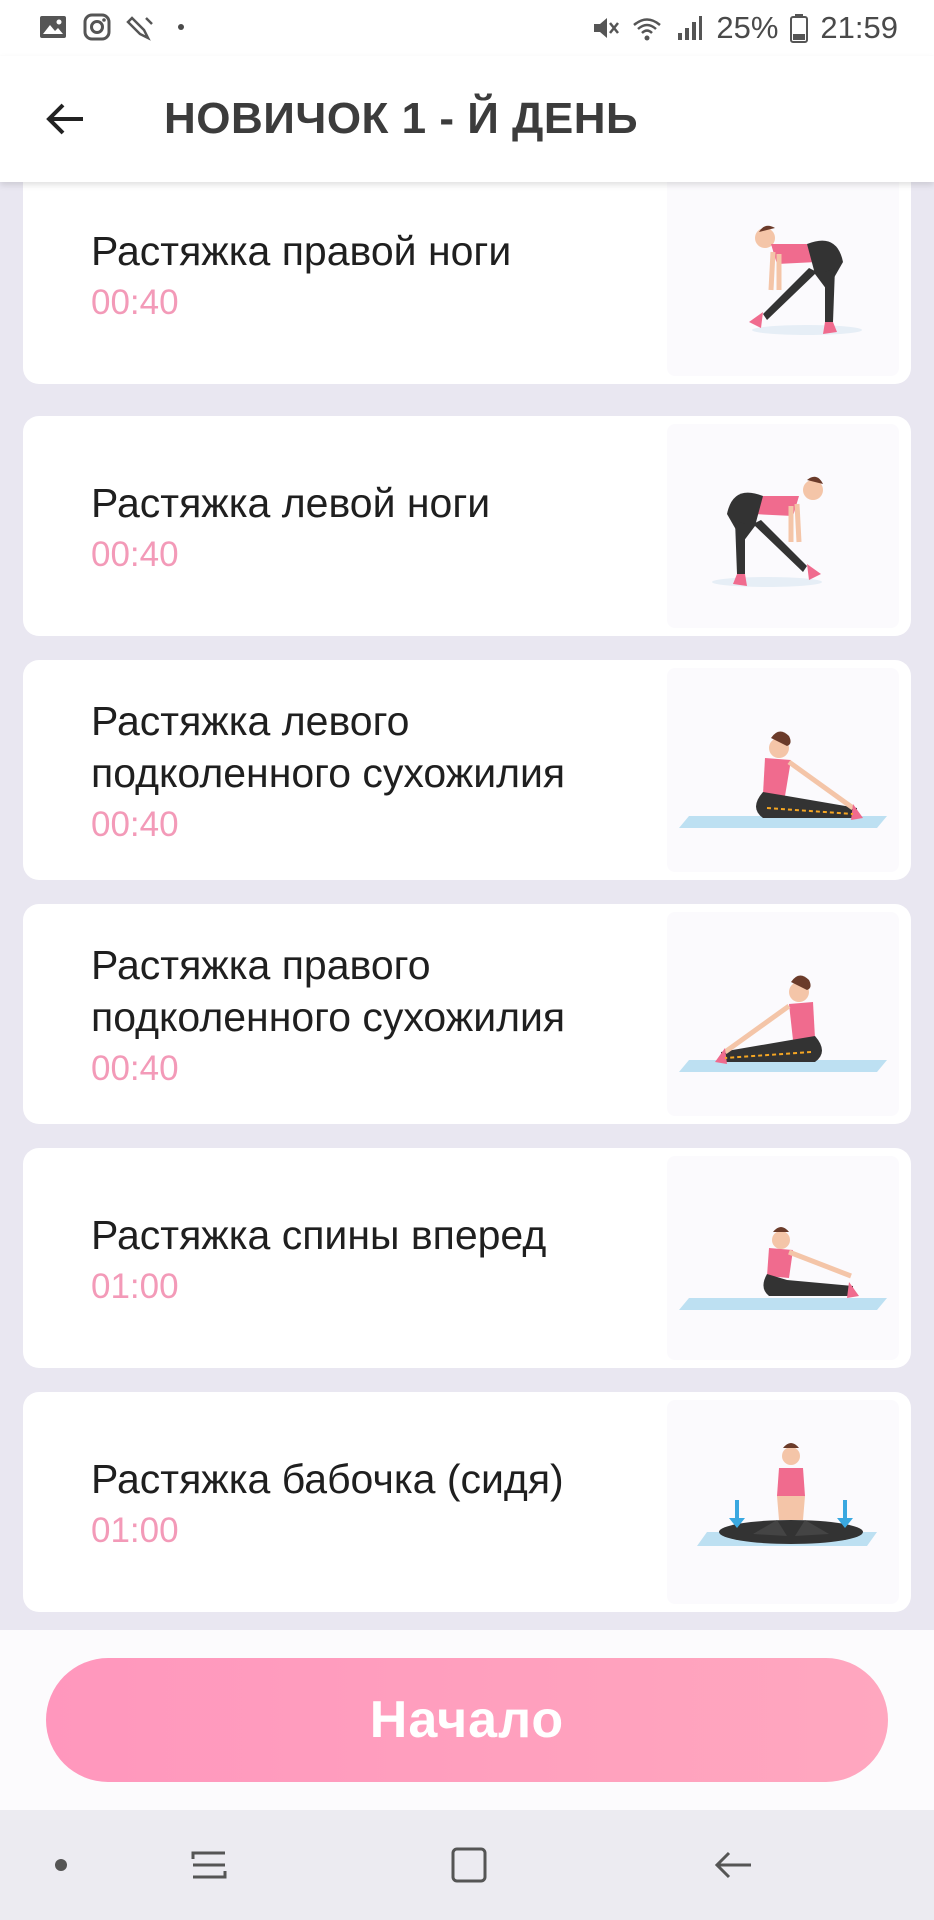 The height and width of the screenshot is (1920, 934). What do you see at coordinates (467, 283) in the screenshot?
I see `exercise-card: Растяжка правой ноги 00:40` at bounding box center [467, 283].